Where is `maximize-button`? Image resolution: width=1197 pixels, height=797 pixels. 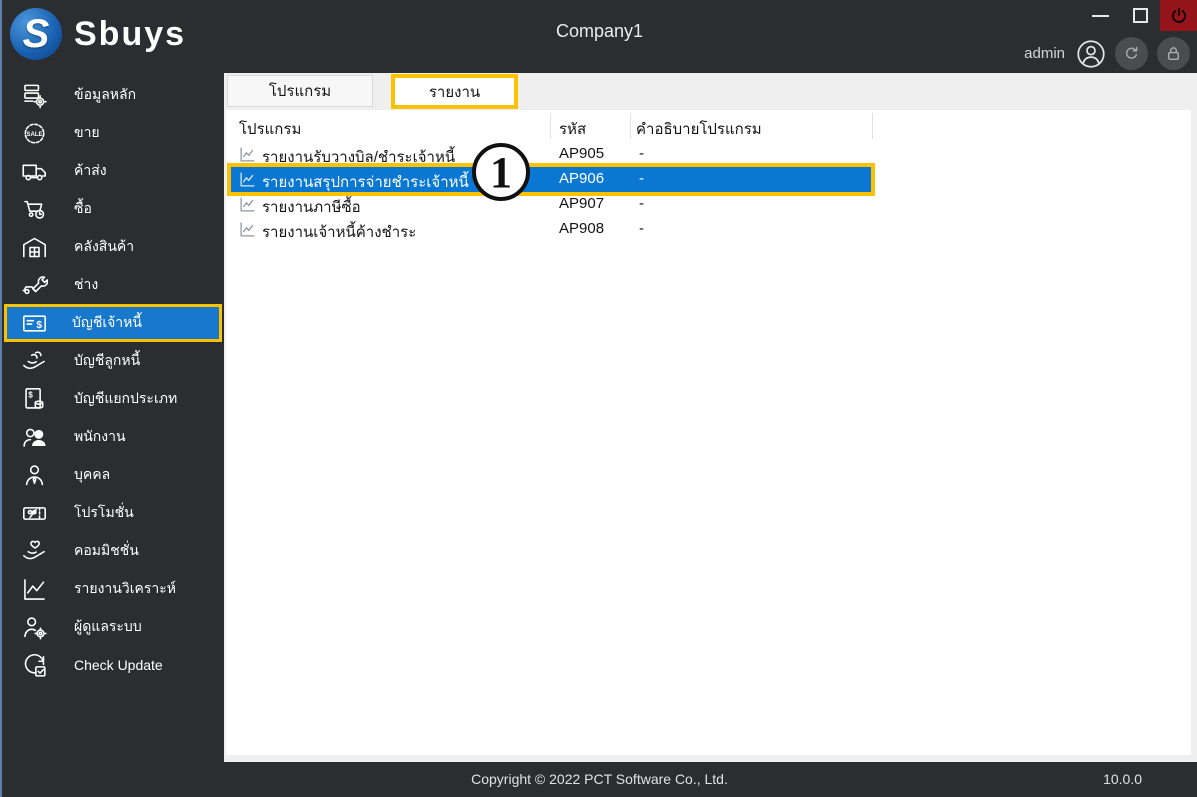 maximize-button is located at coordinates (1140, 15).